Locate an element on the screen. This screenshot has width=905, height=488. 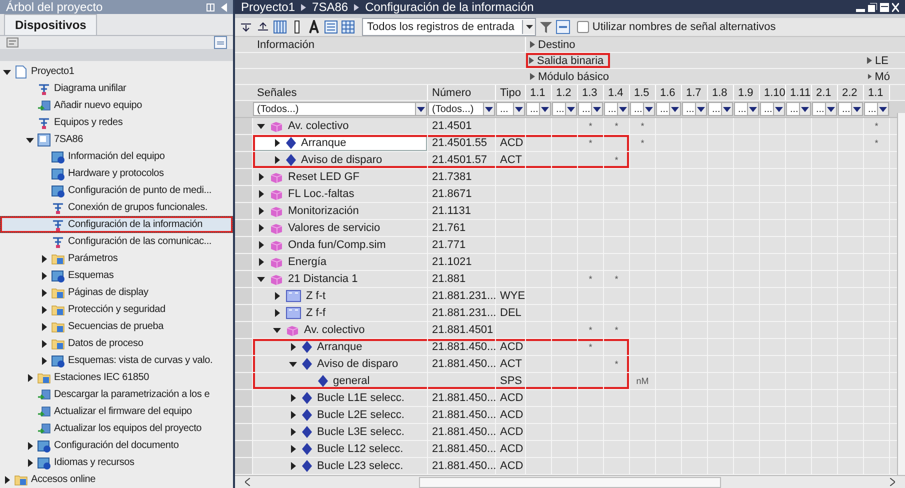
table-cell: Reset LED GF is located at coordinates (340, 177).